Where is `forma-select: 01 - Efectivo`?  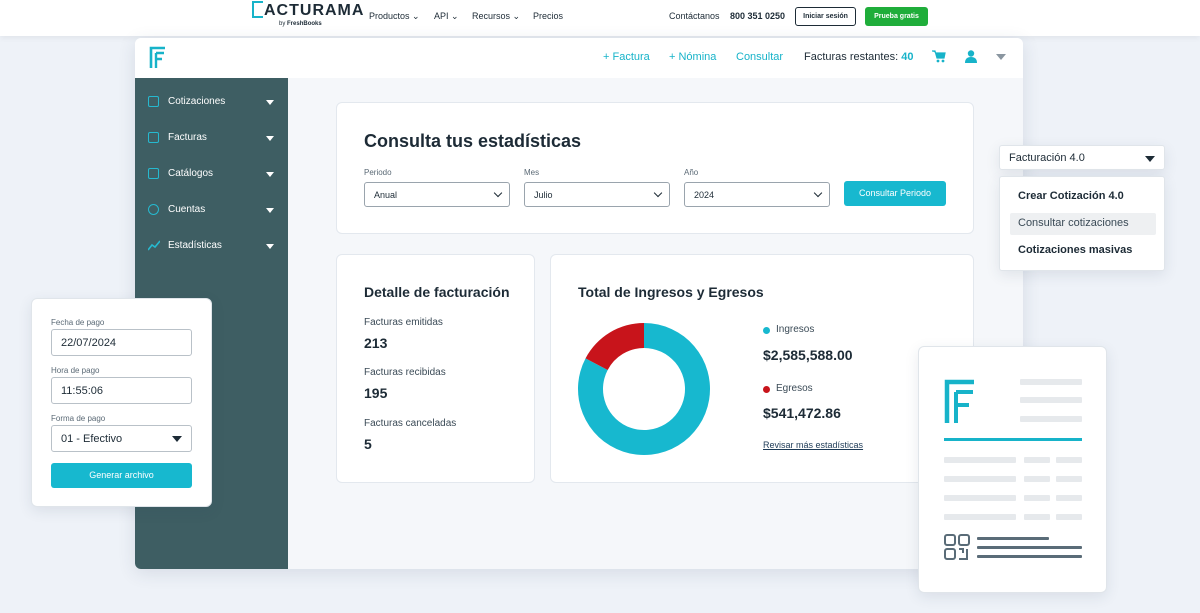 forma-select: 01 - Efectivo is located at coordinates (121, 438).